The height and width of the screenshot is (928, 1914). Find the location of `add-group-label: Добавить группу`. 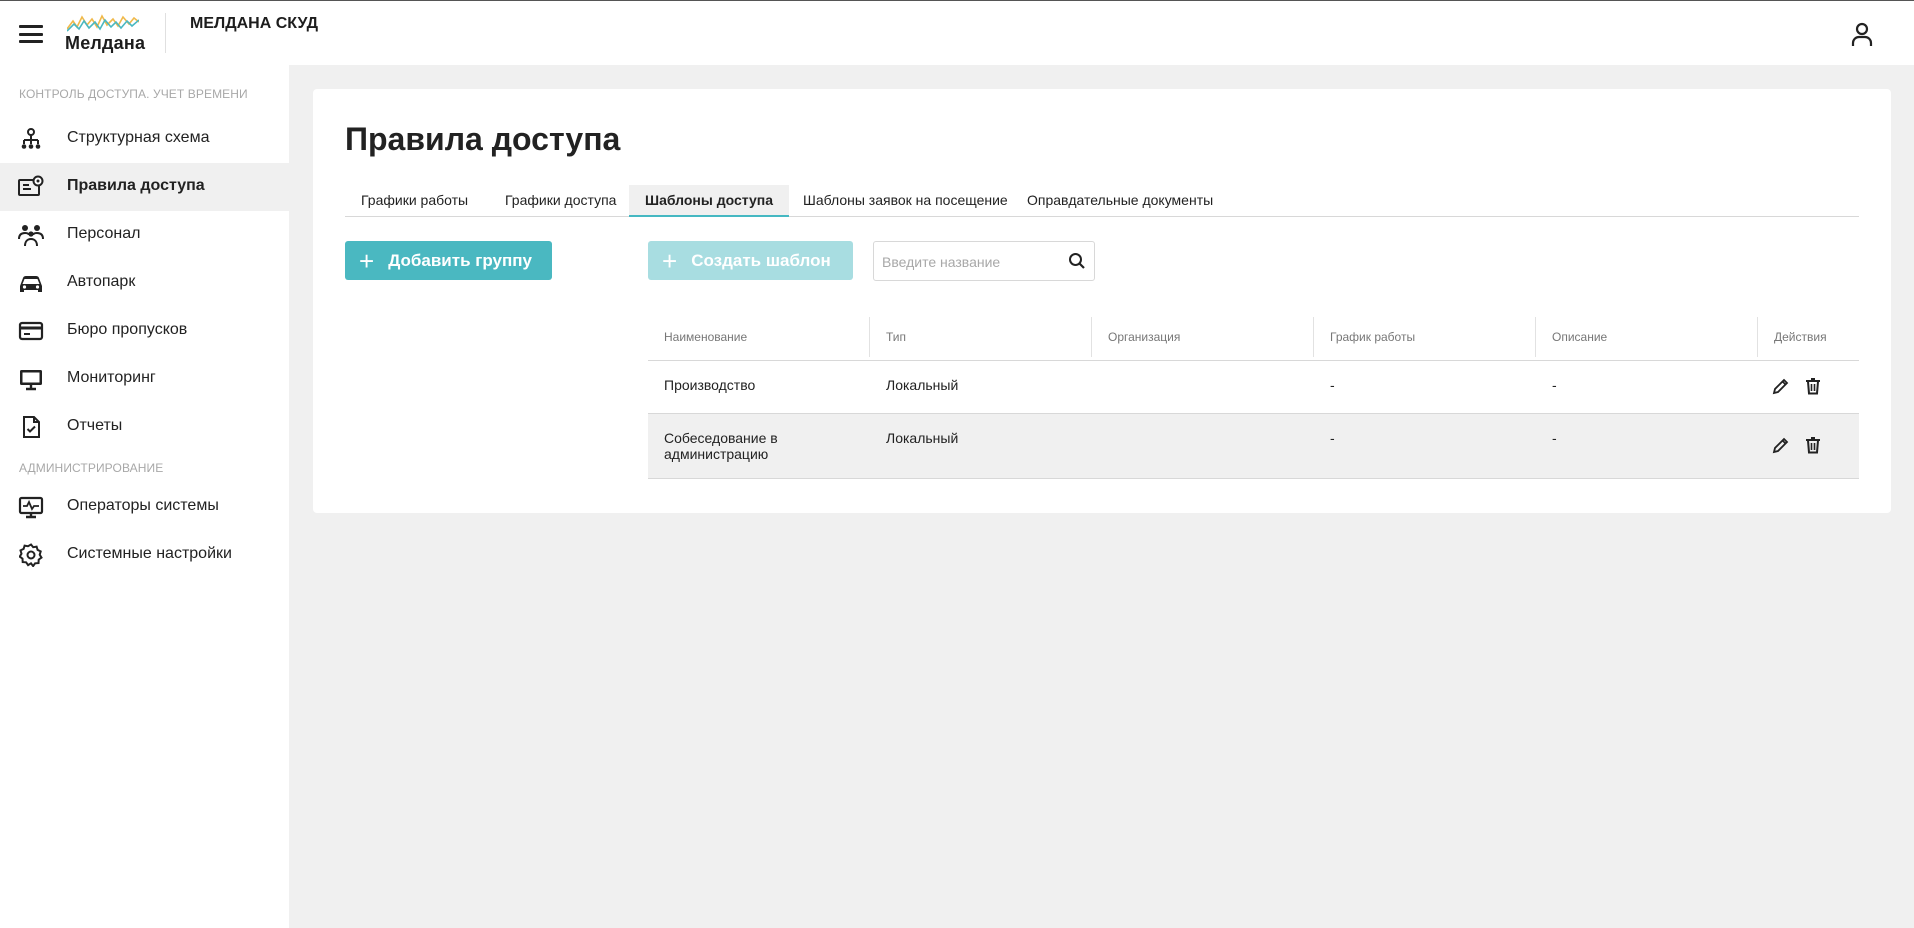

add-group-label: Добавить группу is located at coordinates (460, 260).